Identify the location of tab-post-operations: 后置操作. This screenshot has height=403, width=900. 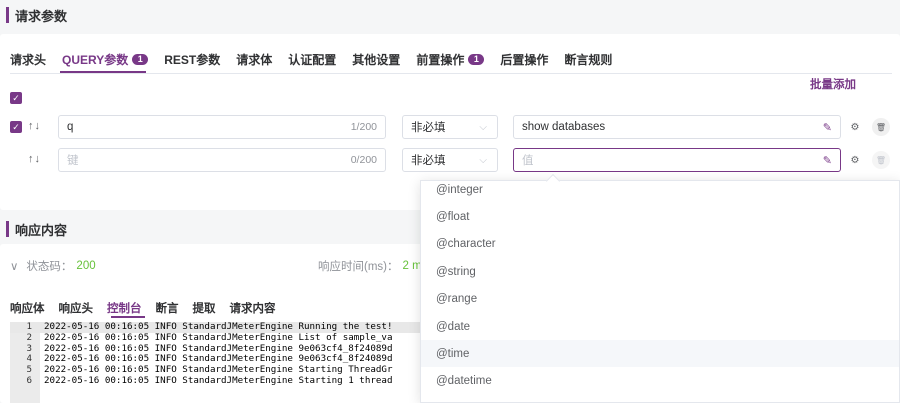
(524, 59).